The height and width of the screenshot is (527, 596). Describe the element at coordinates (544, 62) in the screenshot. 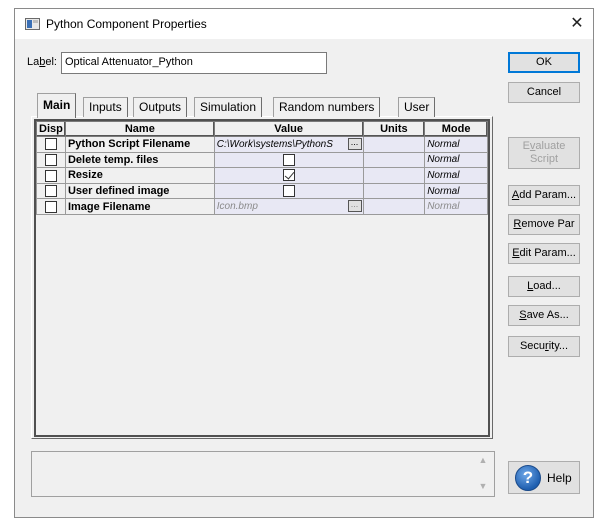

I see `ok-button: OK` at that location.